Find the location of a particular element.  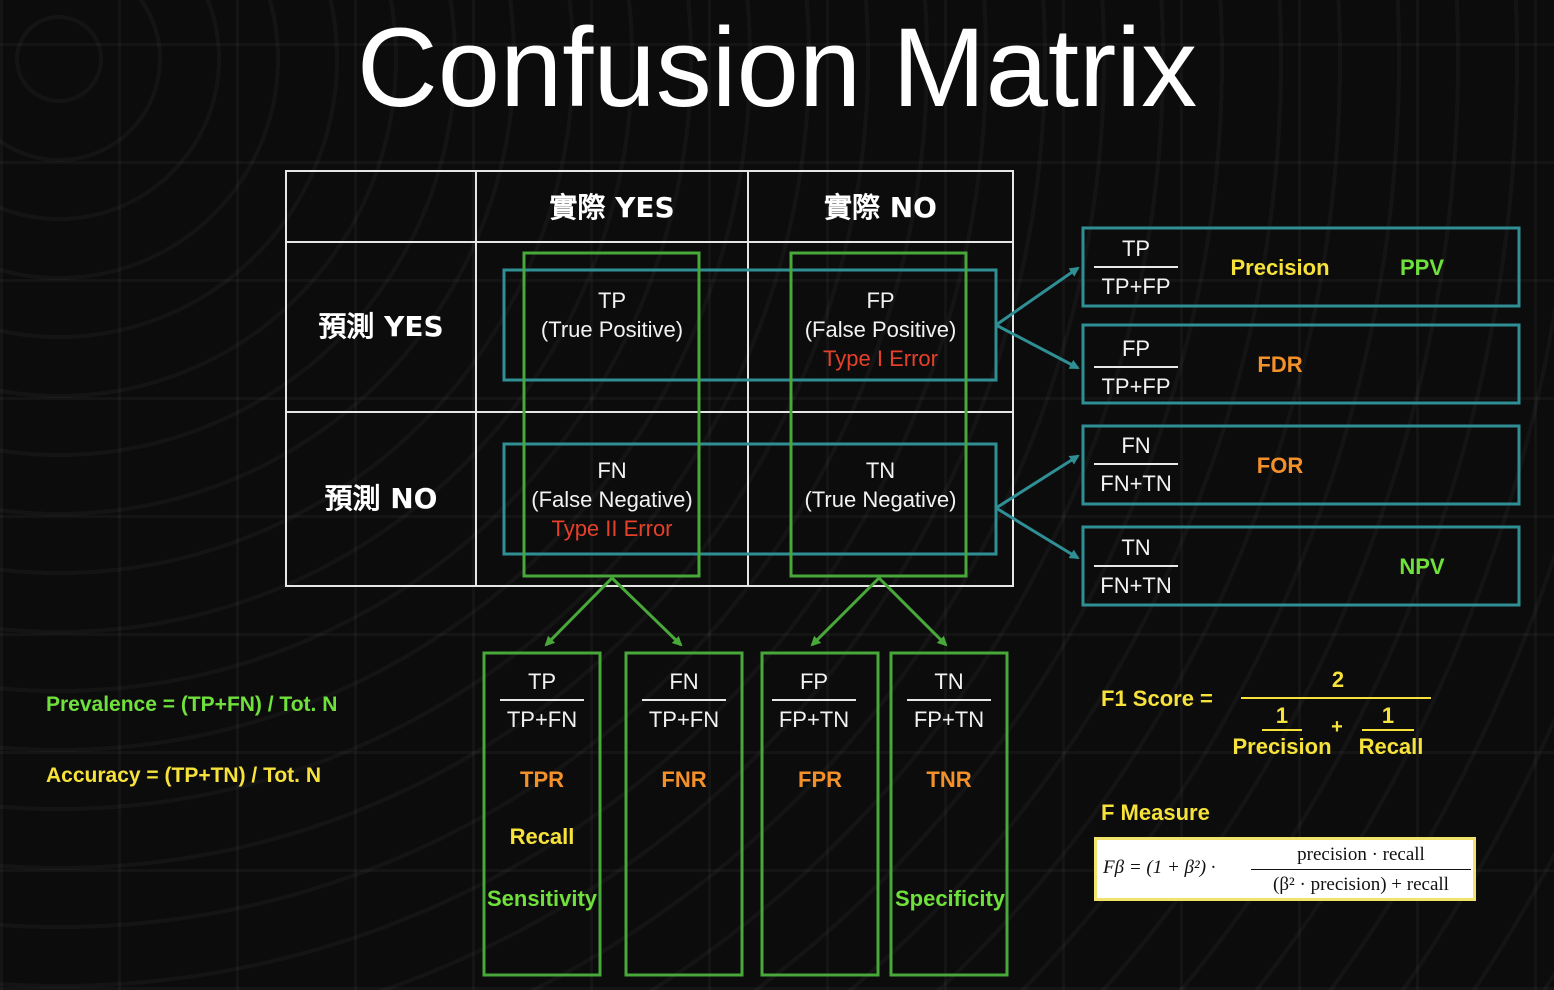

f1-term1-denominator: Precision is located at coordinates (1282, 746).